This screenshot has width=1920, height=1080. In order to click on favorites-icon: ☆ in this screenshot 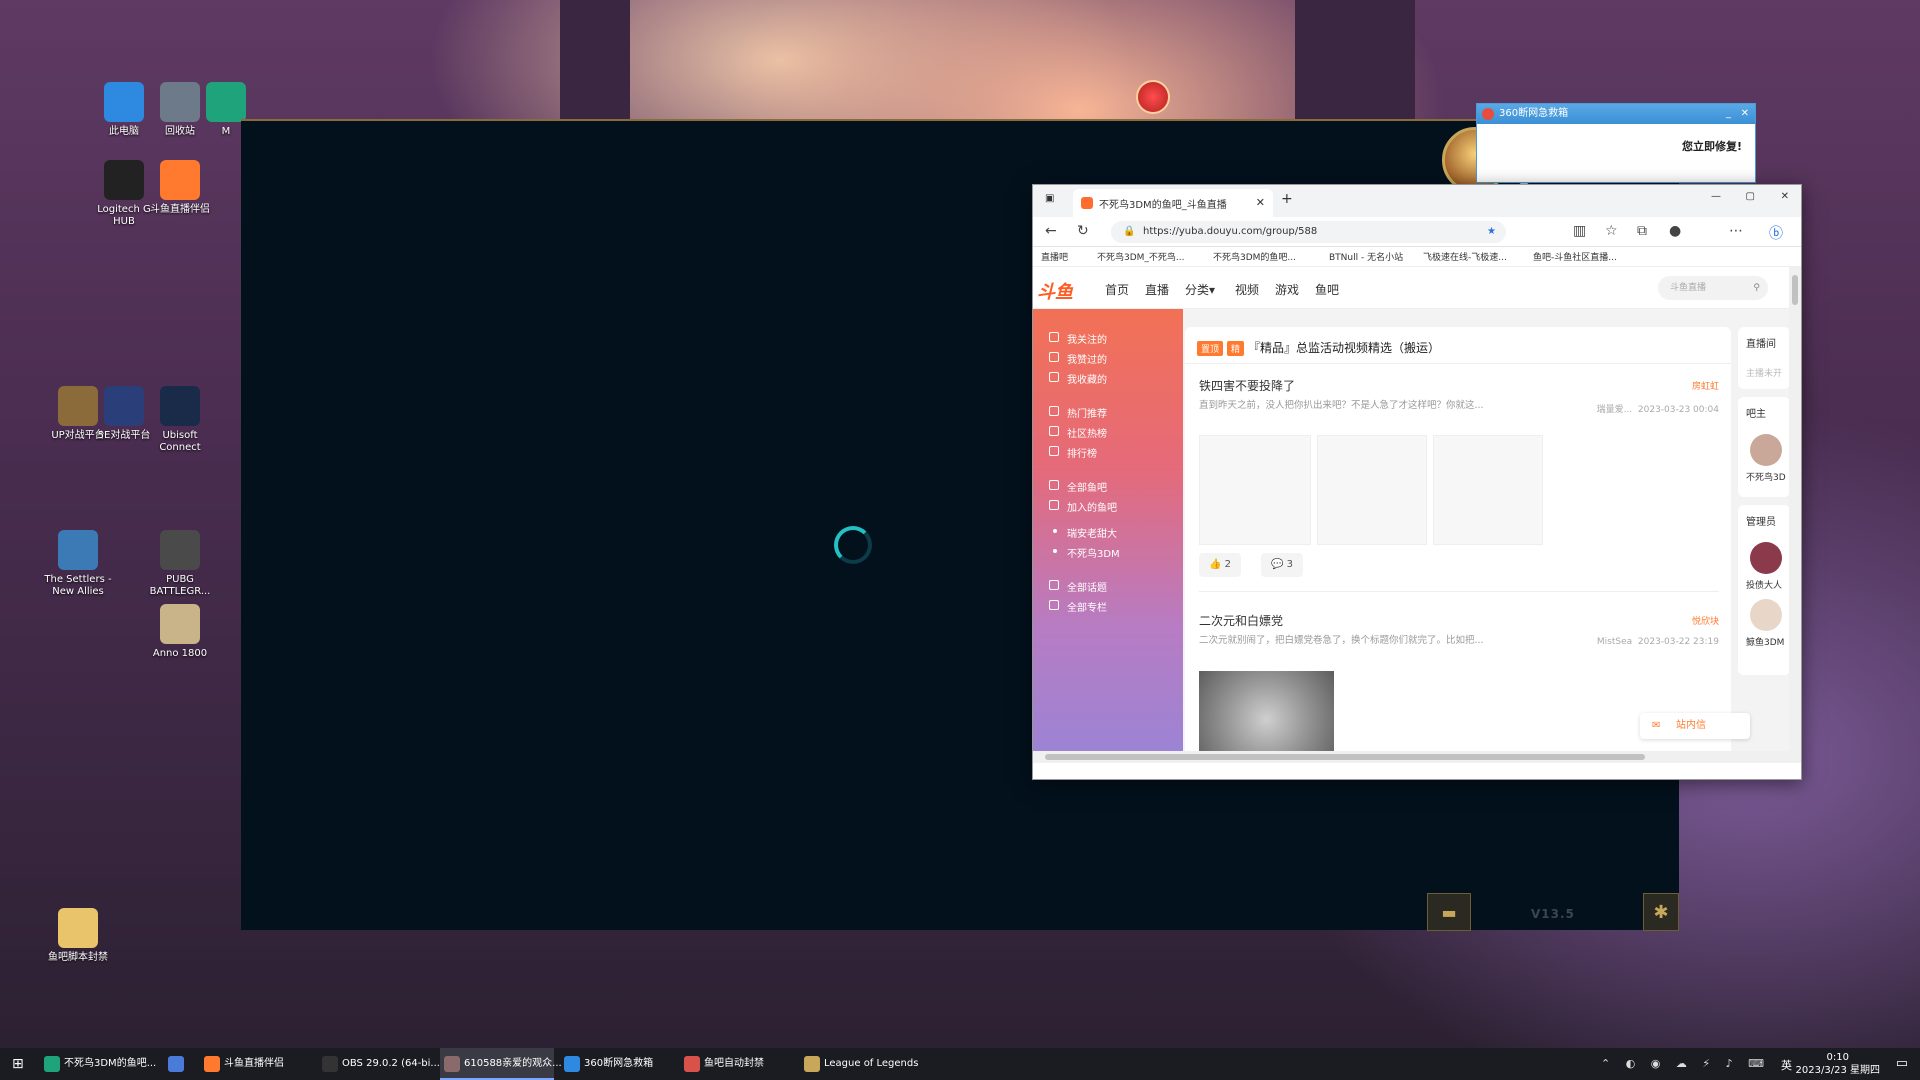, I will do `click(1611, 231)`.